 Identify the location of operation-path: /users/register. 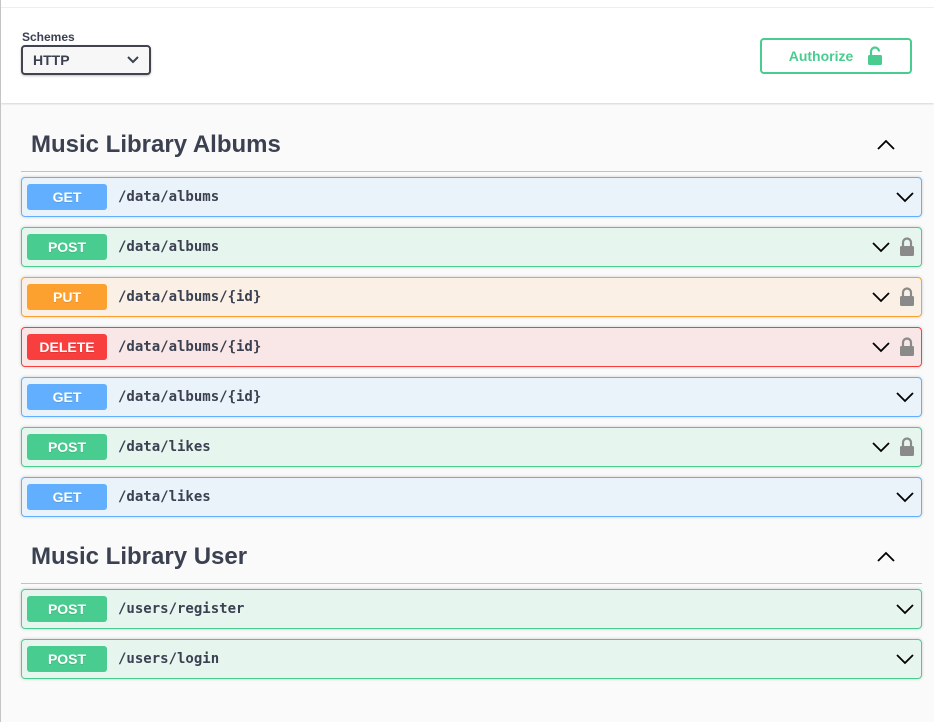
(181, 609).